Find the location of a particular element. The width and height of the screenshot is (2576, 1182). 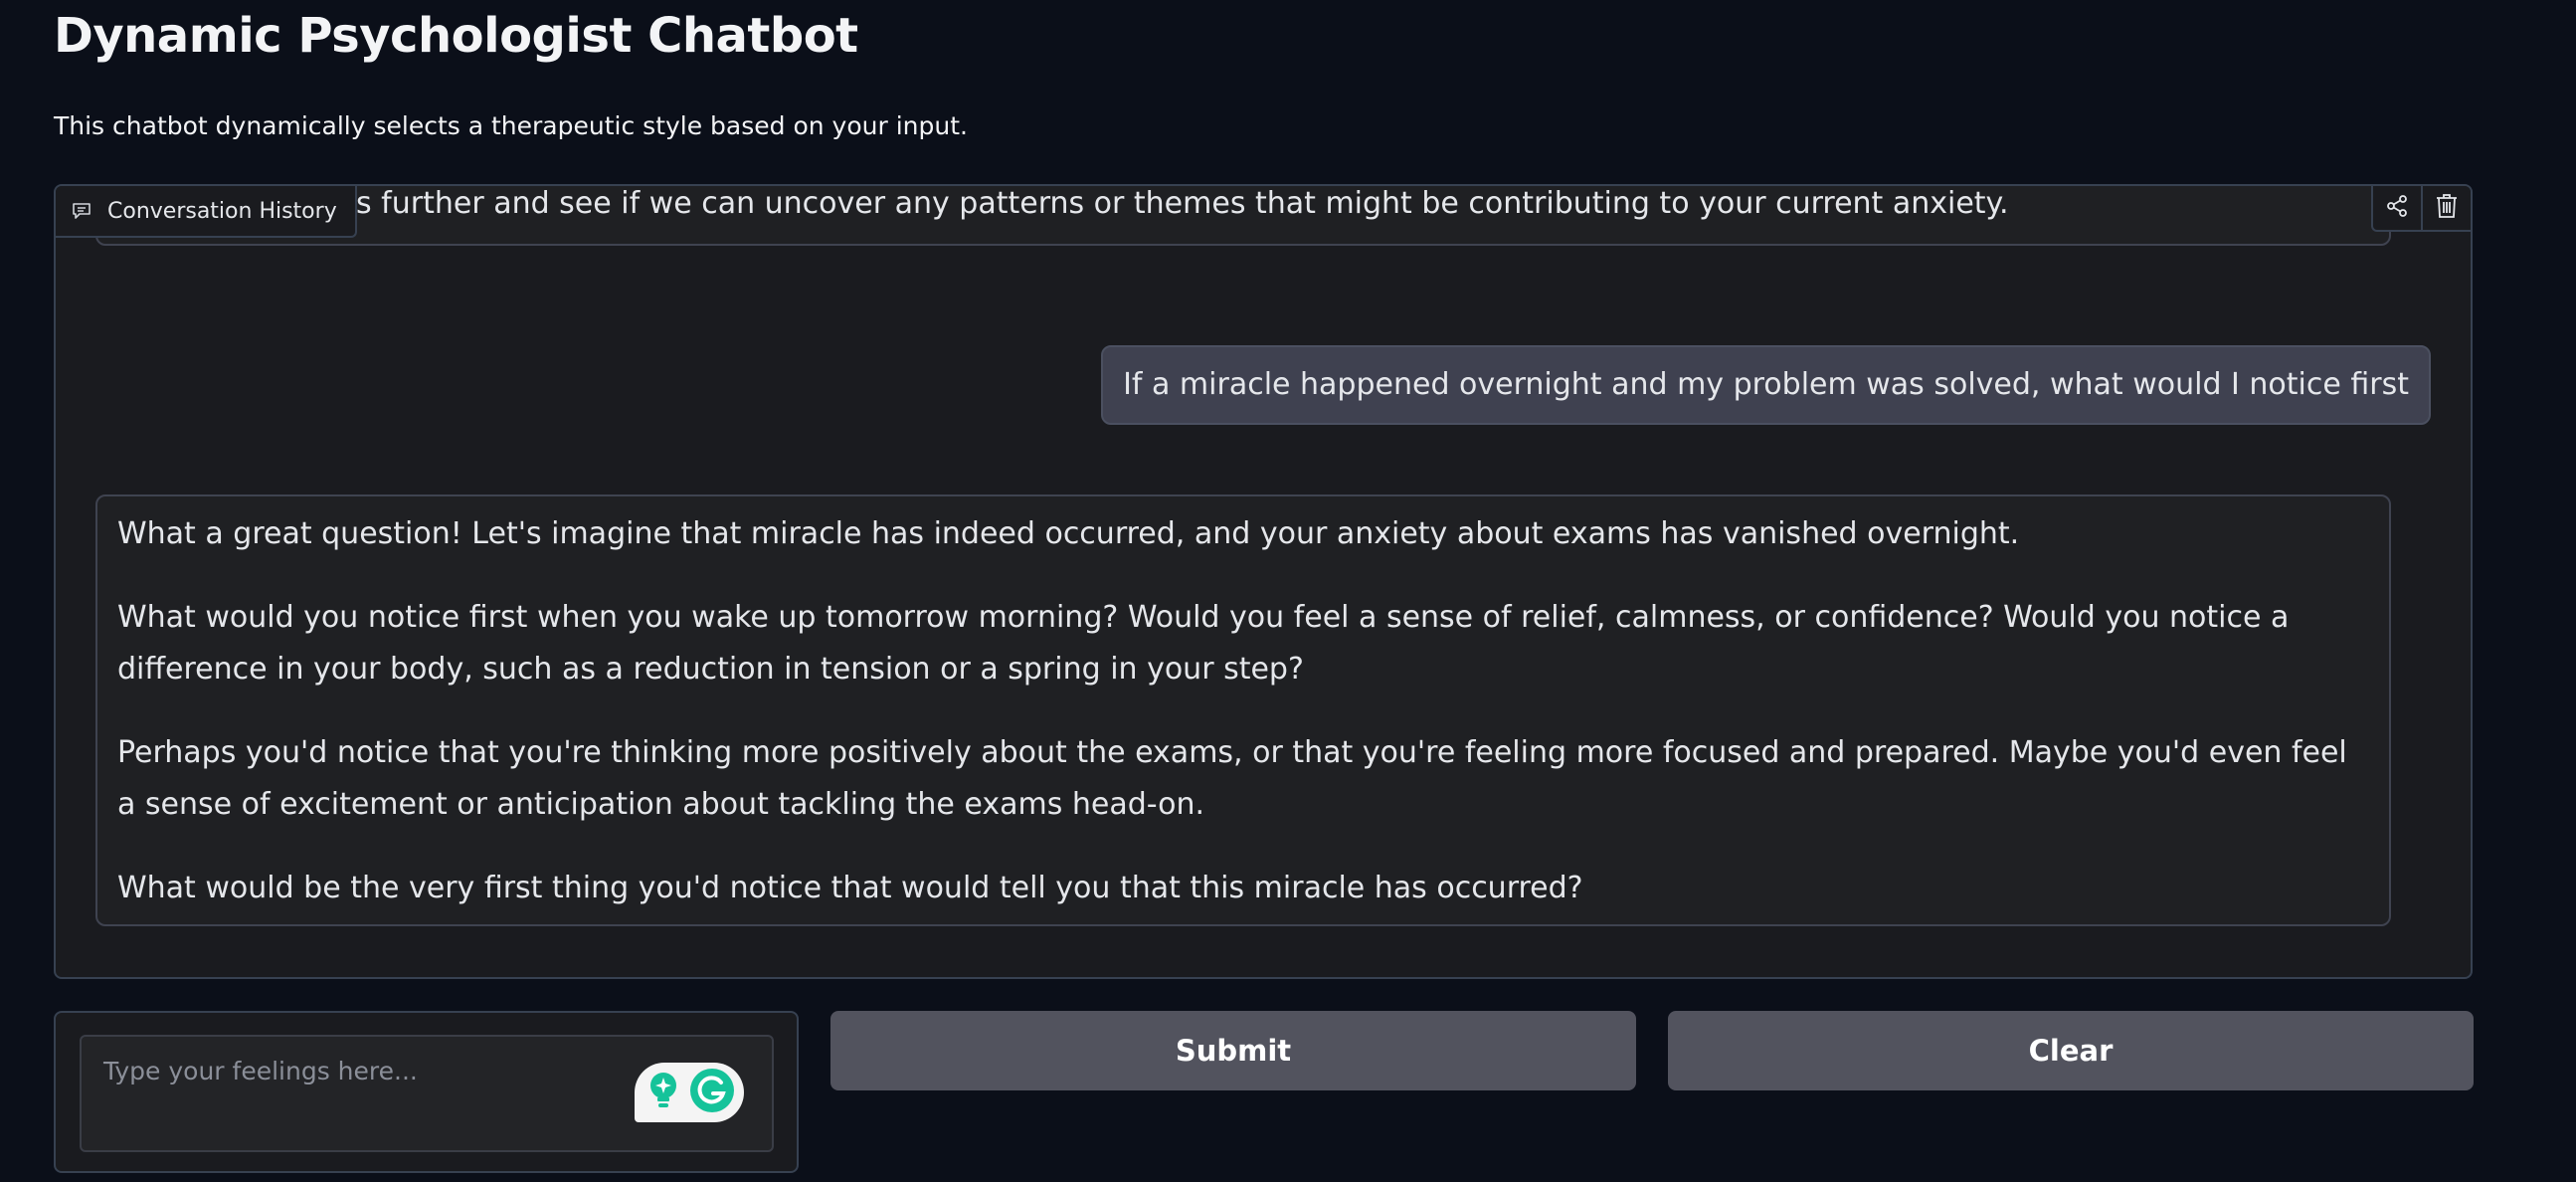

grammarly-widget is located at coordinates (689, 1092).